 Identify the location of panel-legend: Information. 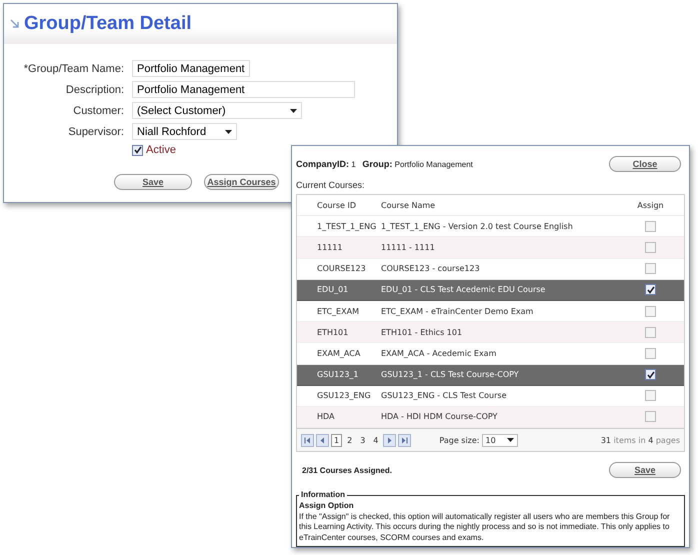
(323, 495).